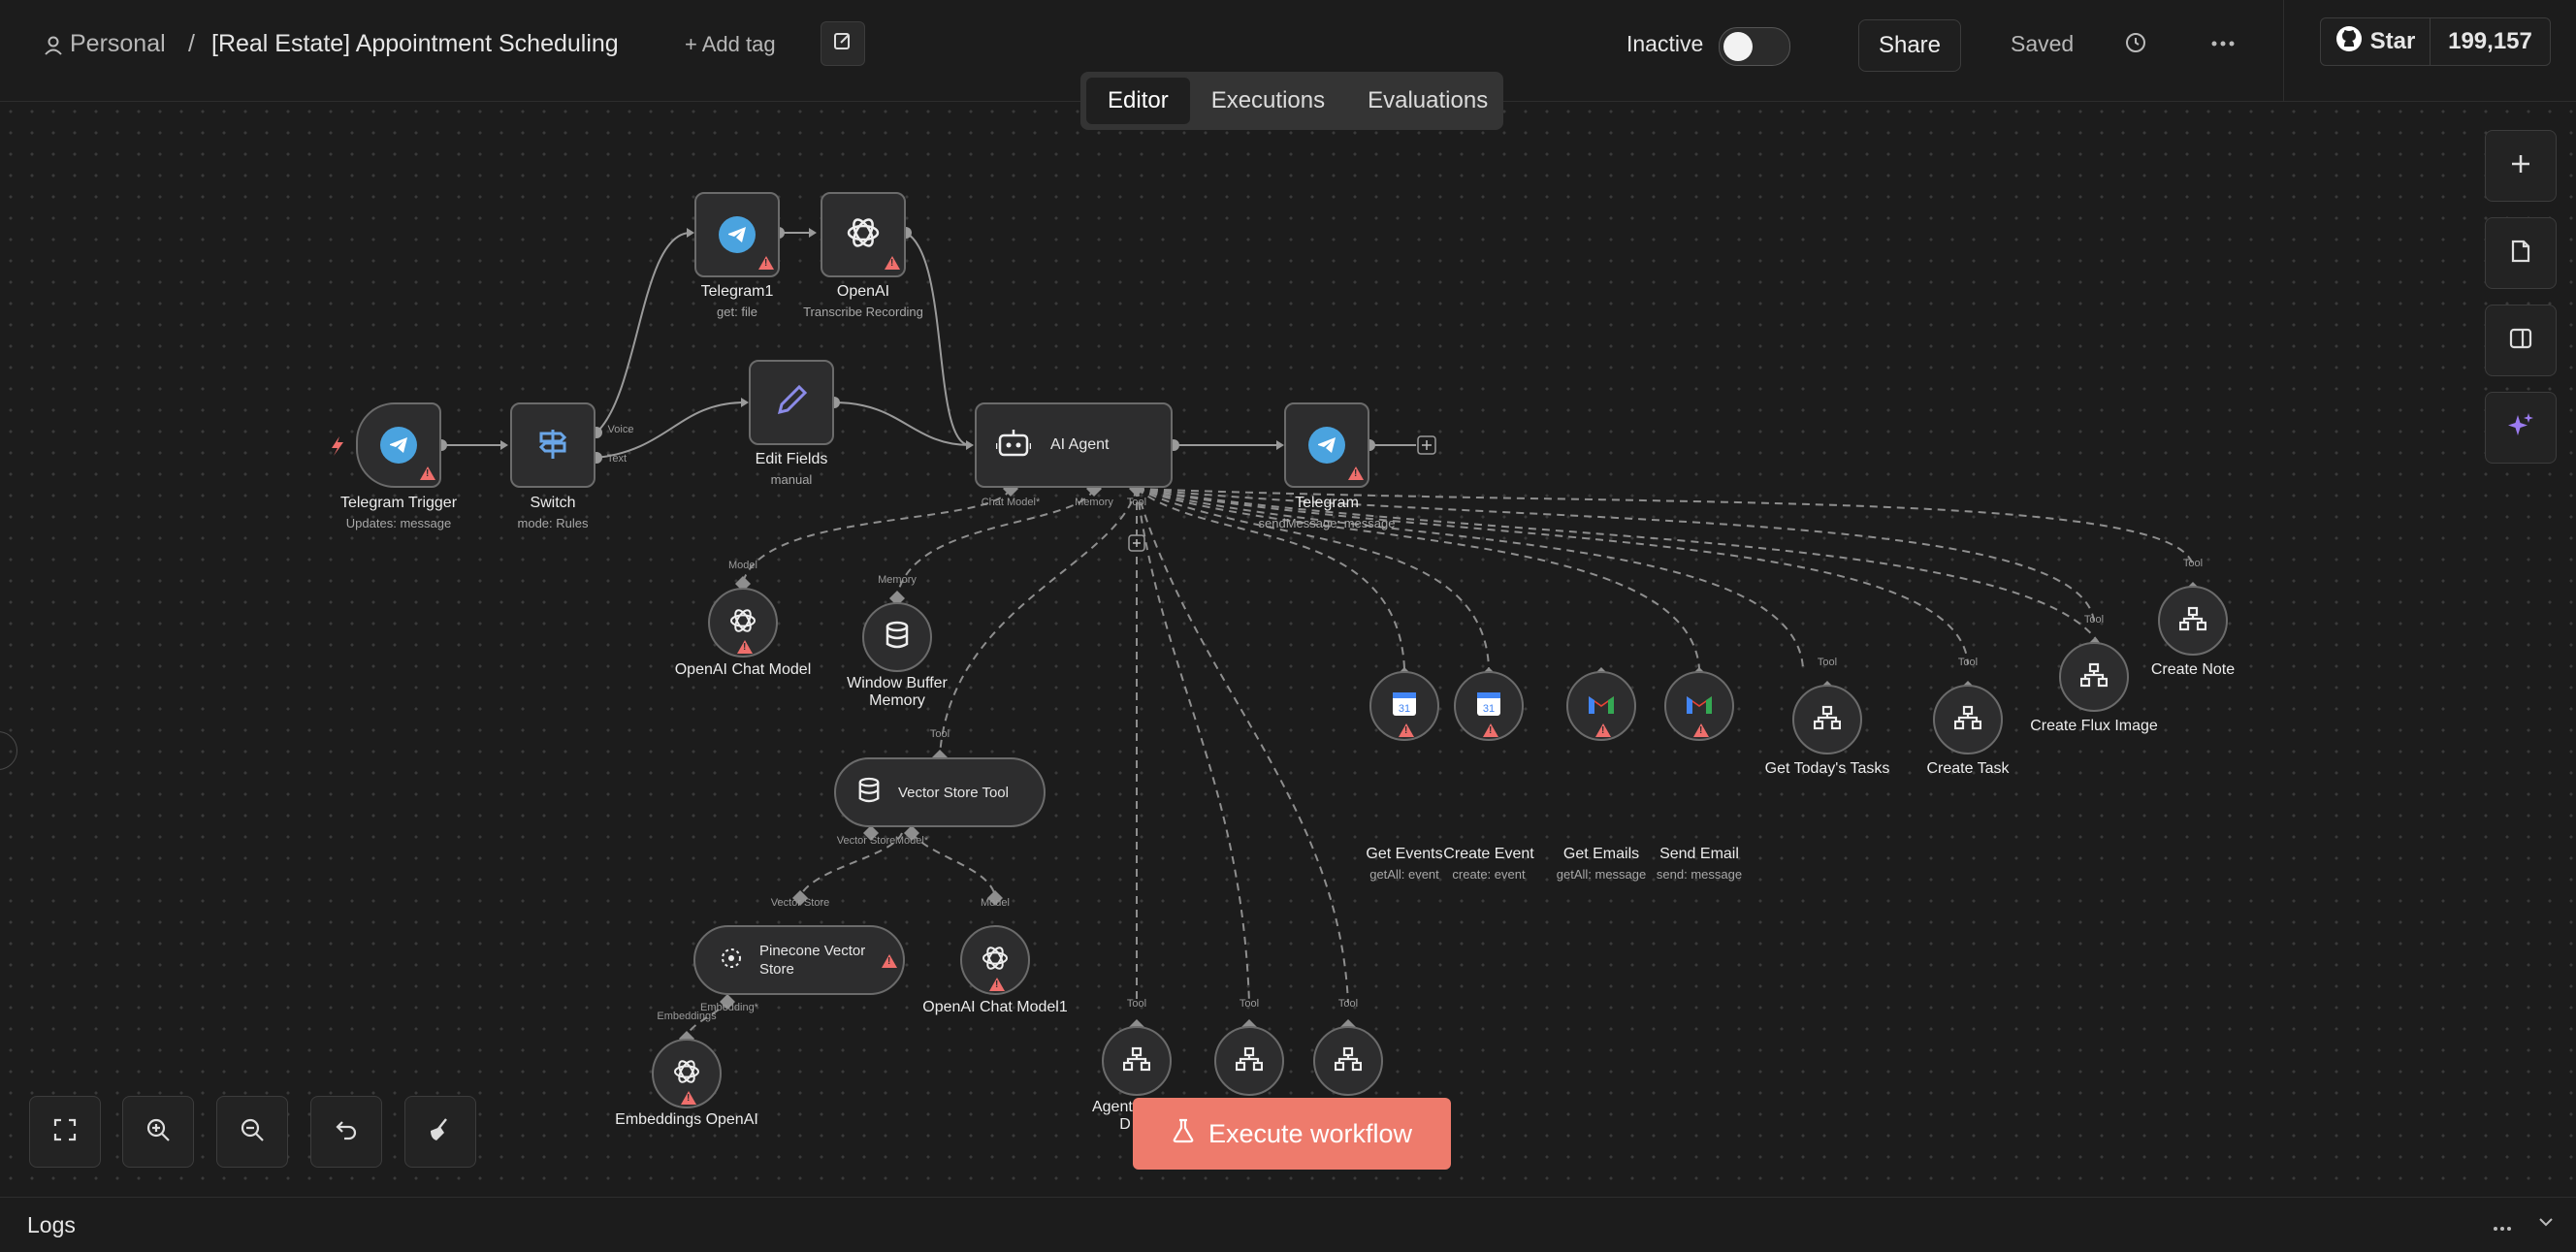  Describe the element at coordinates (869, 793) in the screenshot. I see `database-icon` at that location.